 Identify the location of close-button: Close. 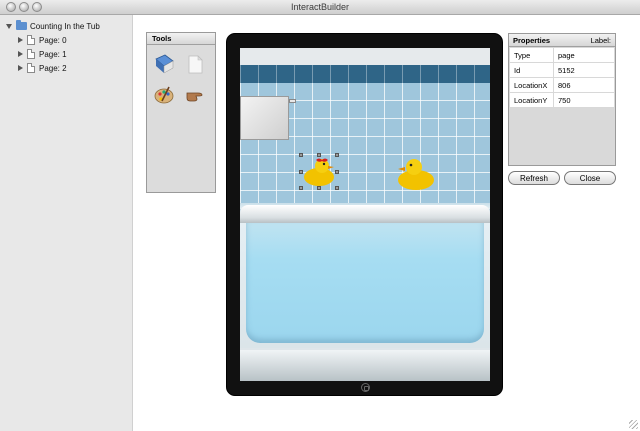
(590, 178).